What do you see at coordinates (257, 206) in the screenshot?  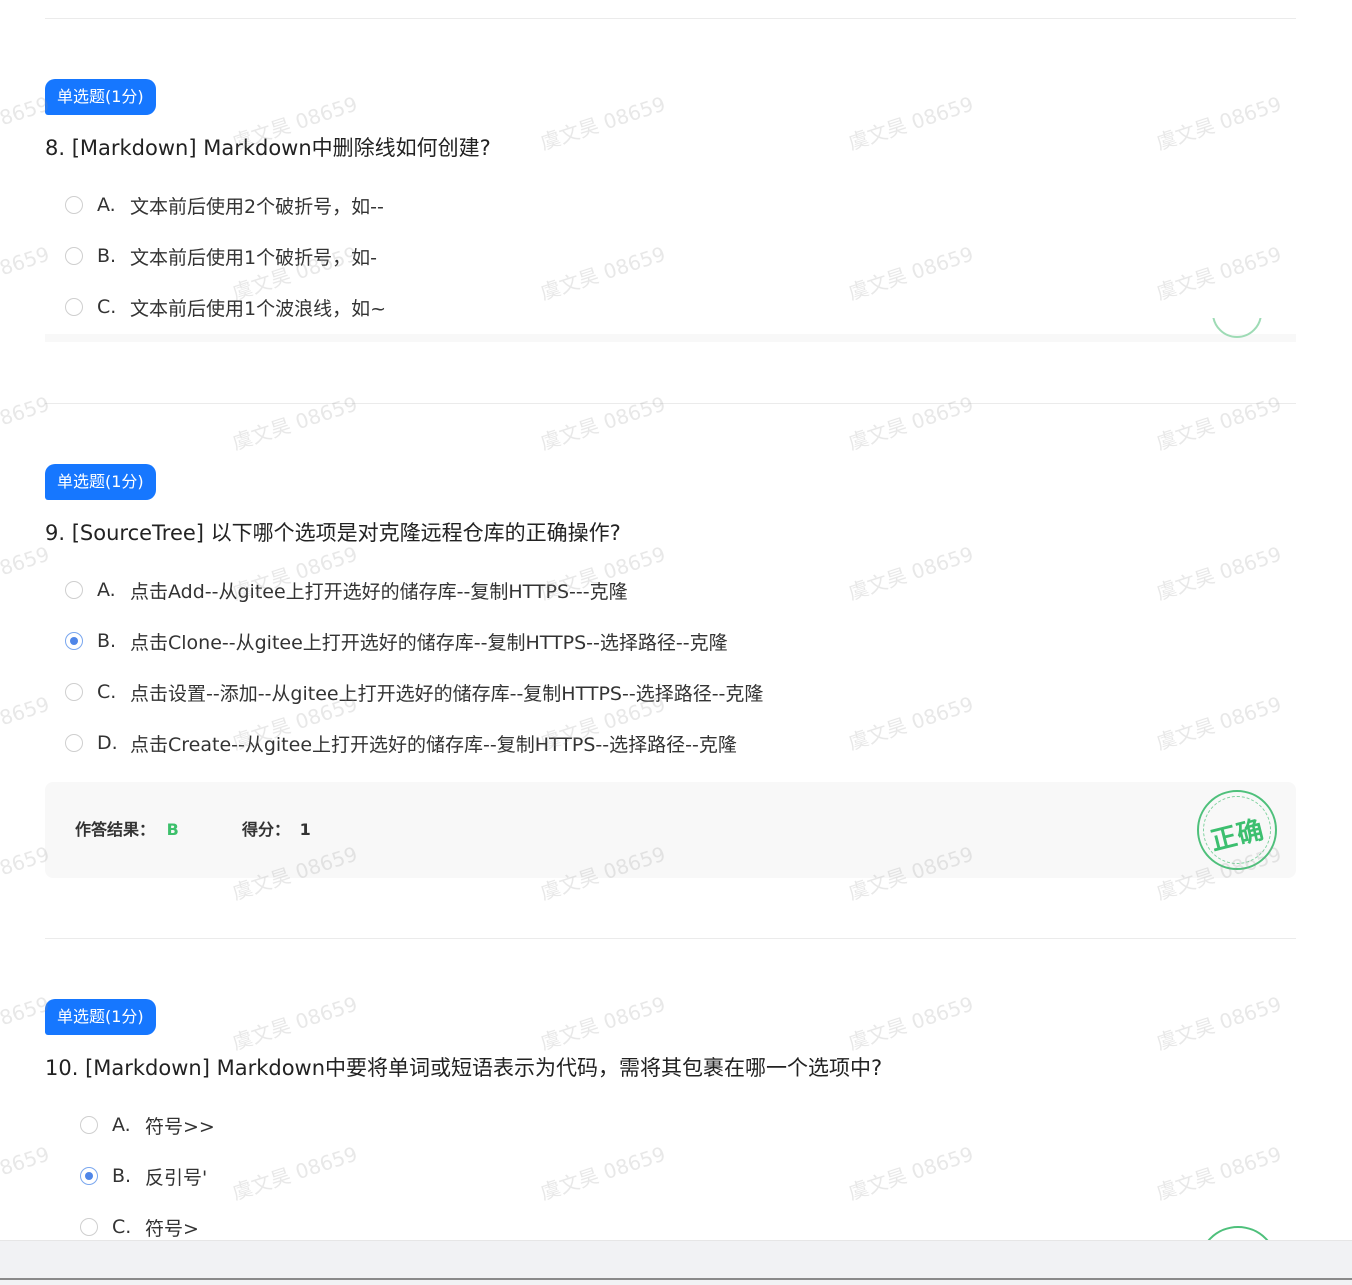 I see `option-text: 文本前后使用2个破折号，如--` at bounding box center [257, 206].